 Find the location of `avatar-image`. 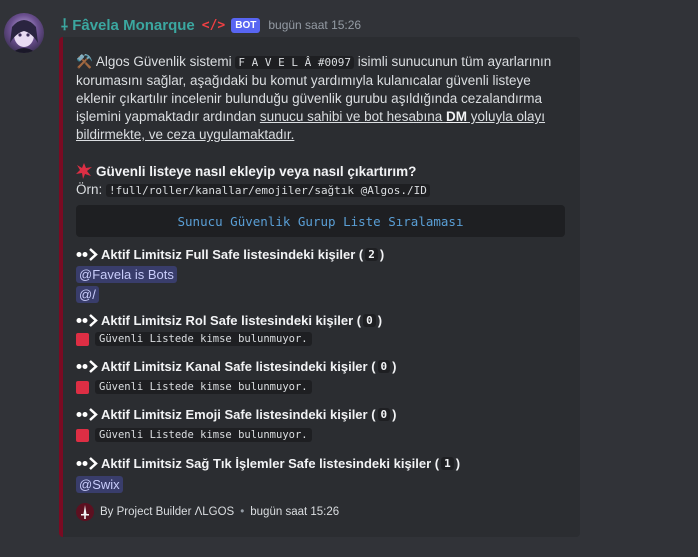

avatar-image is located at coordinates (24, 36).